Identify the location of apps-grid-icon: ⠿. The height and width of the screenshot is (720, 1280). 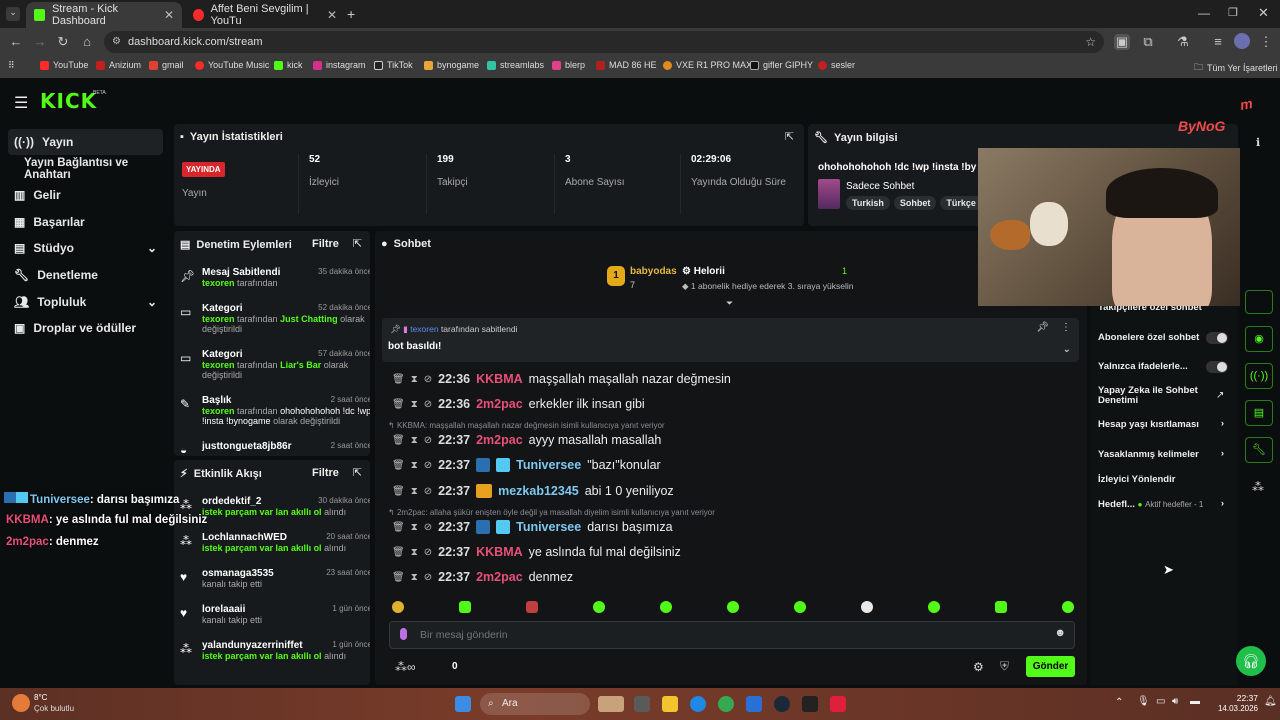
(11, 65).